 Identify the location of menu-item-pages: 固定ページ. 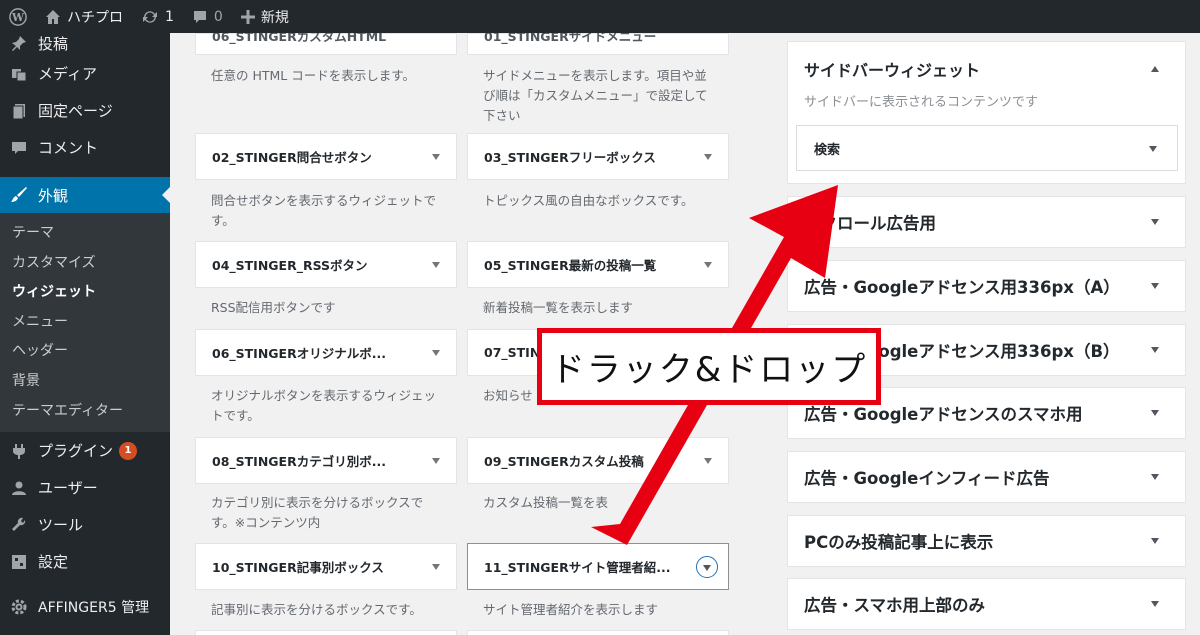
(85, 110).